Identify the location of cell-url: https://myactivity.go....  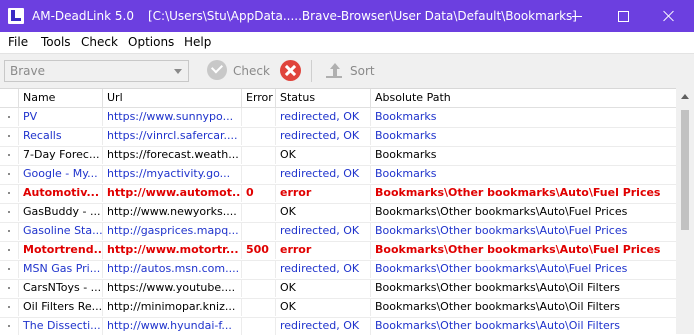
(172, 174).